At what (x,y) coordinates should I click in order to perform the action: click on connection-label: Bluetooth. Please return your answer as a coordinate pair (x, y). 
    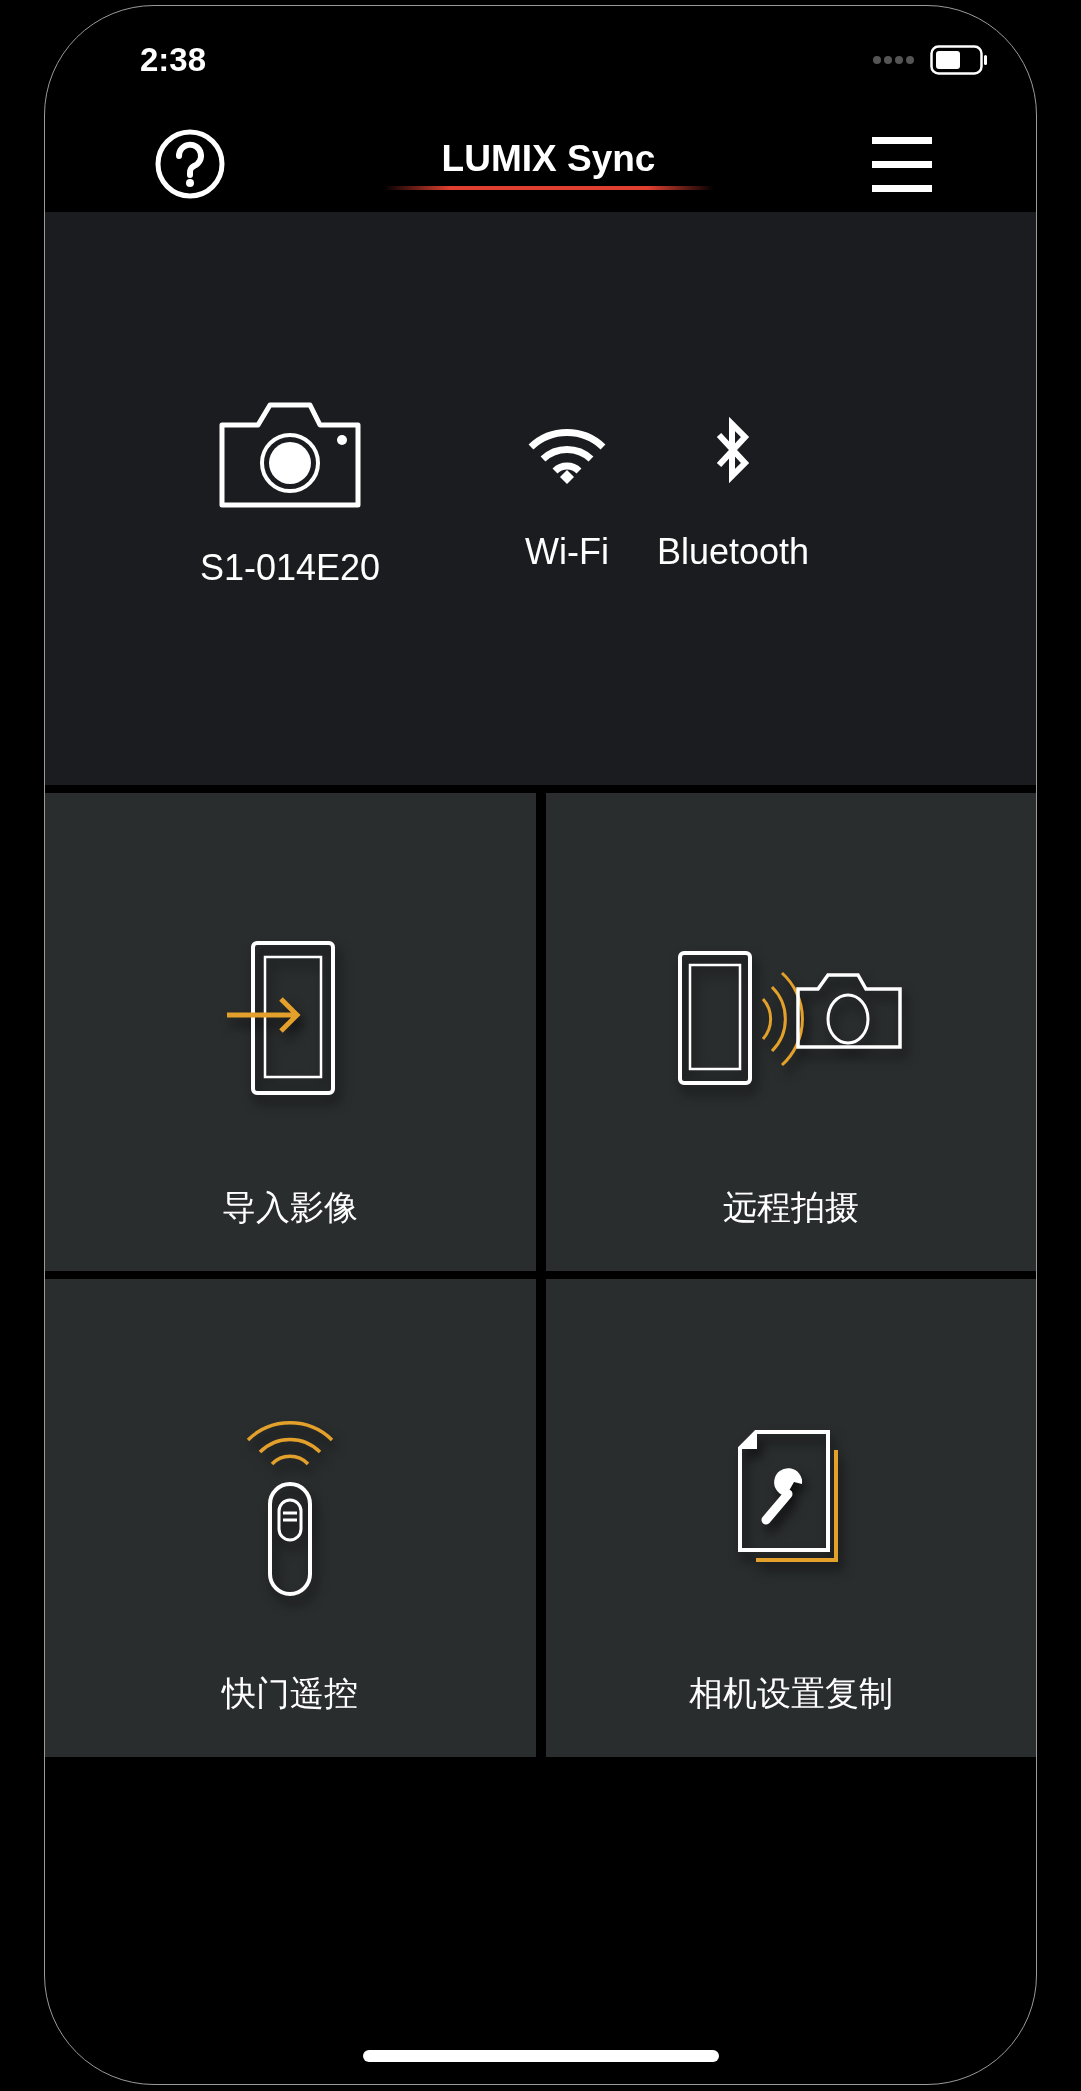
    Looking at the image, I should click on (733, 551).